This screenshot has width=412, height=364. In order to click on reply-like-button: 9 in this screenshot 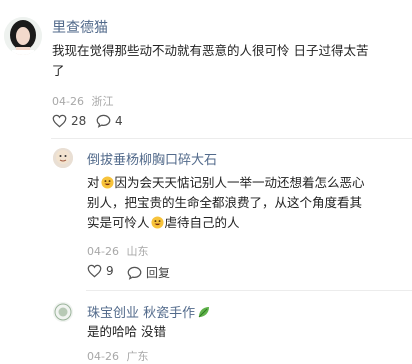, I will do `click(100, 271)`.